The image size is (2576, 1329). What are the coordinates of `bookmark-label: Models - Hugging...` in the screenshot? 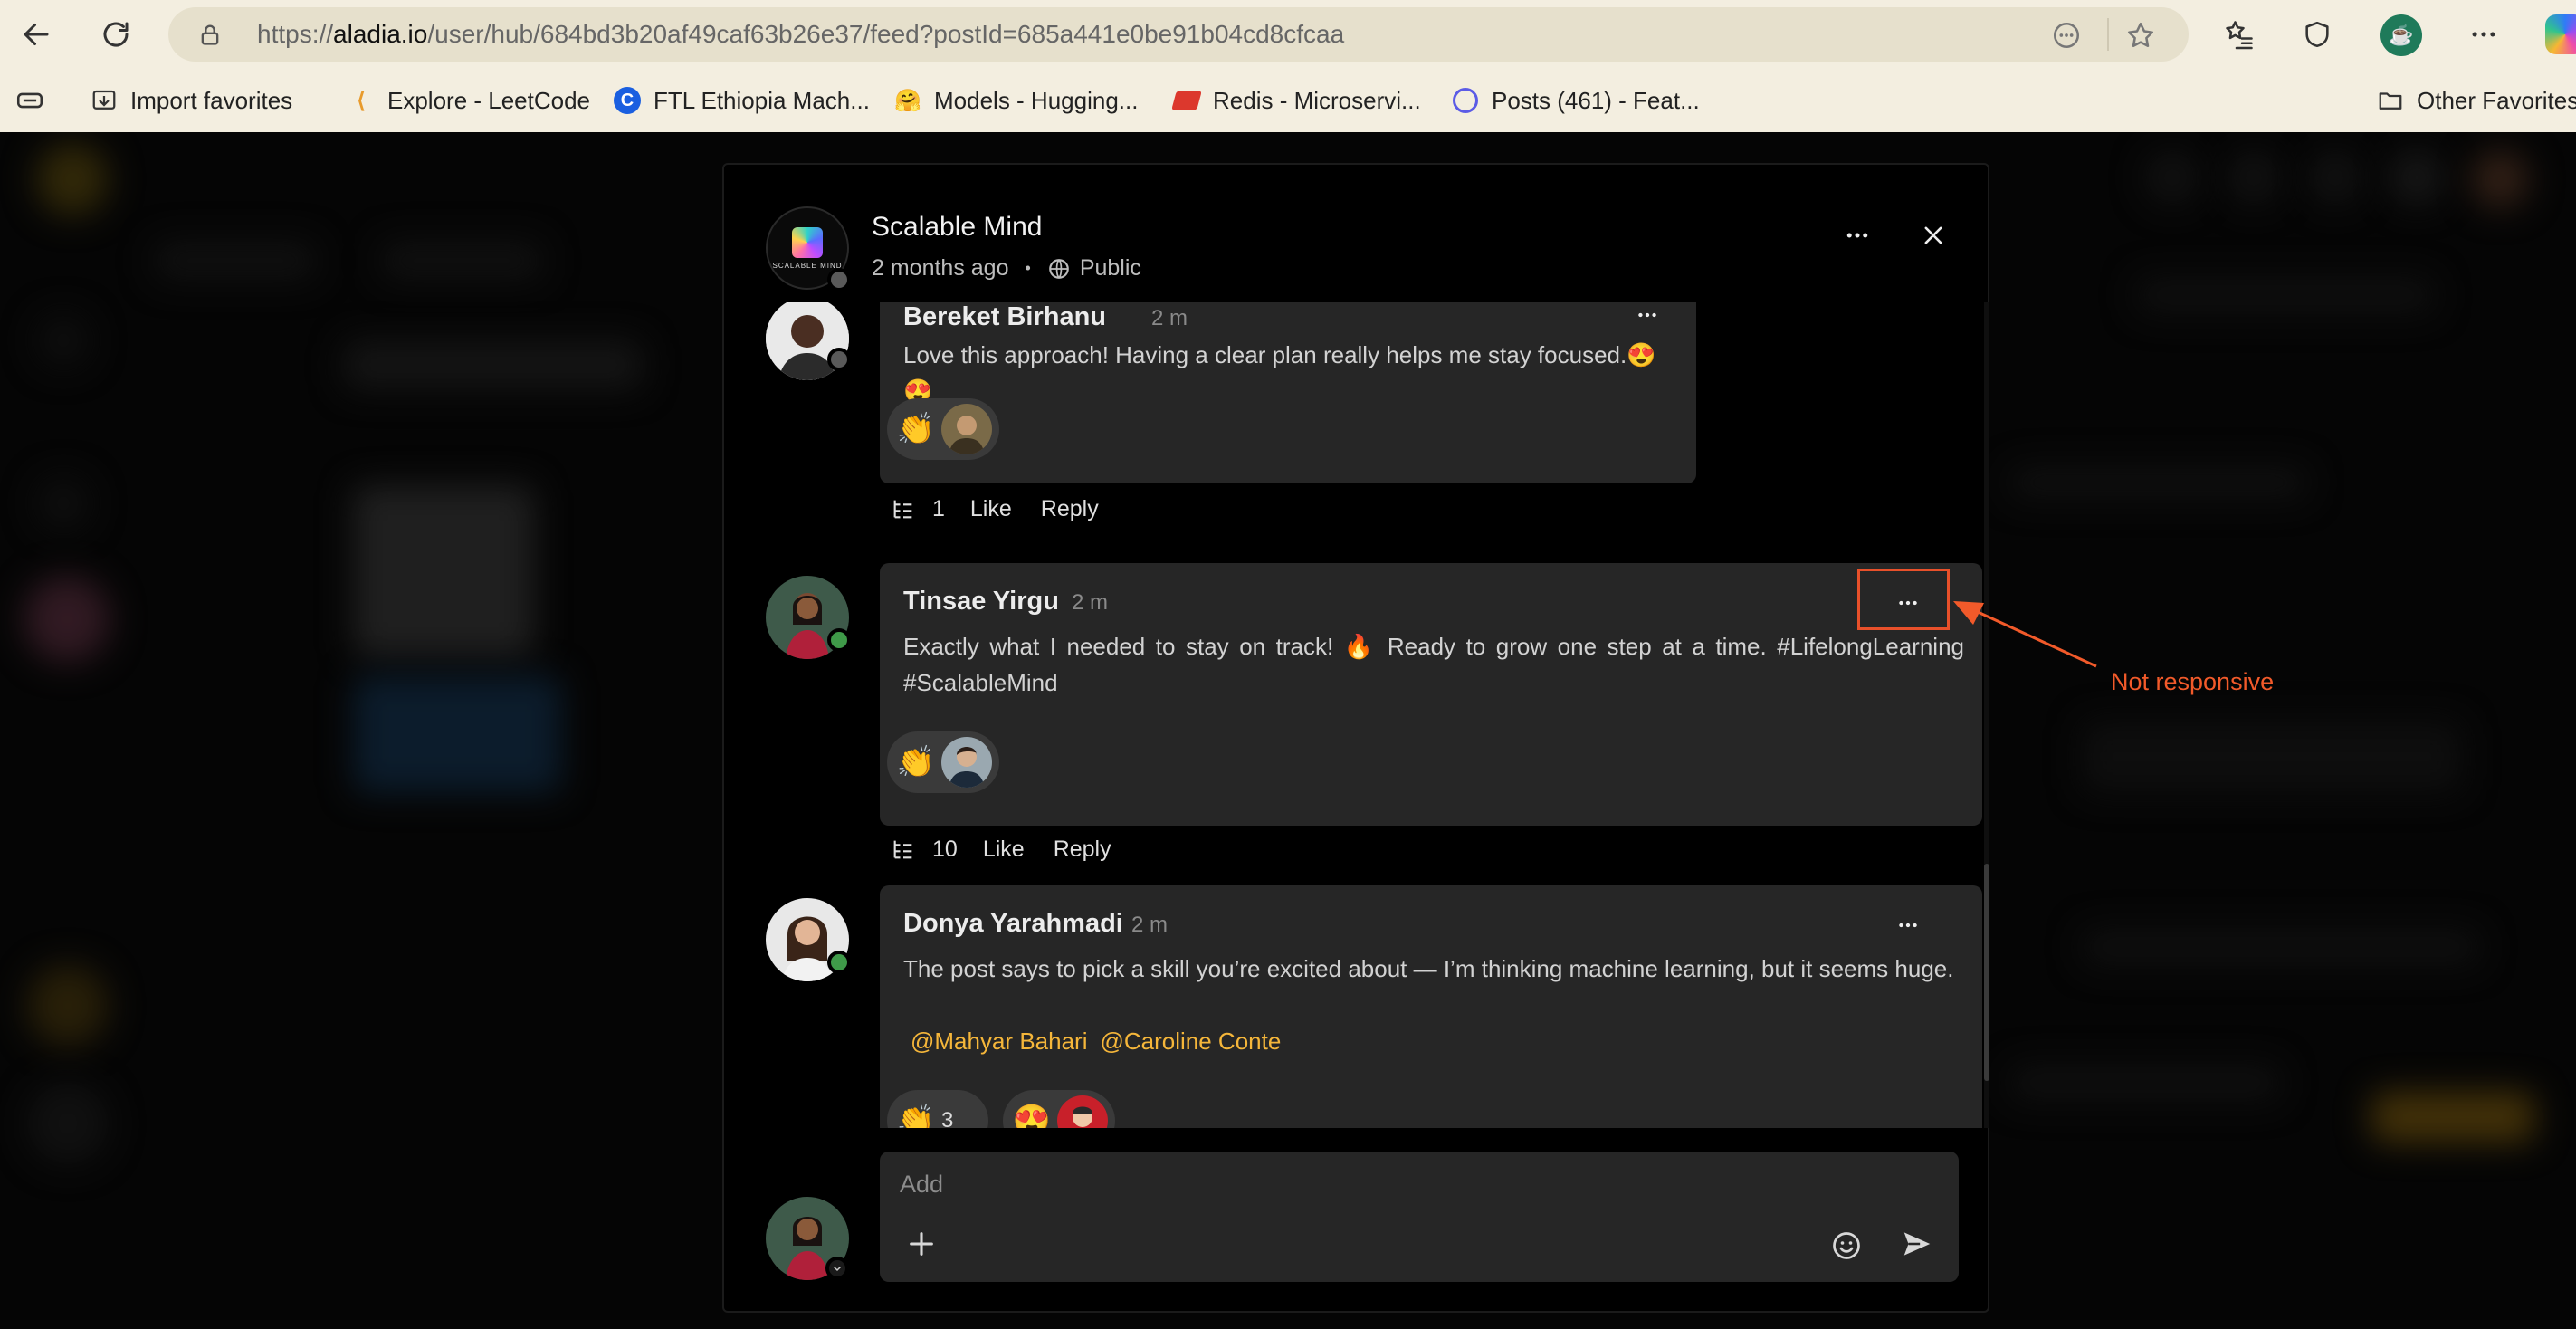 It's located at (1036, 100).